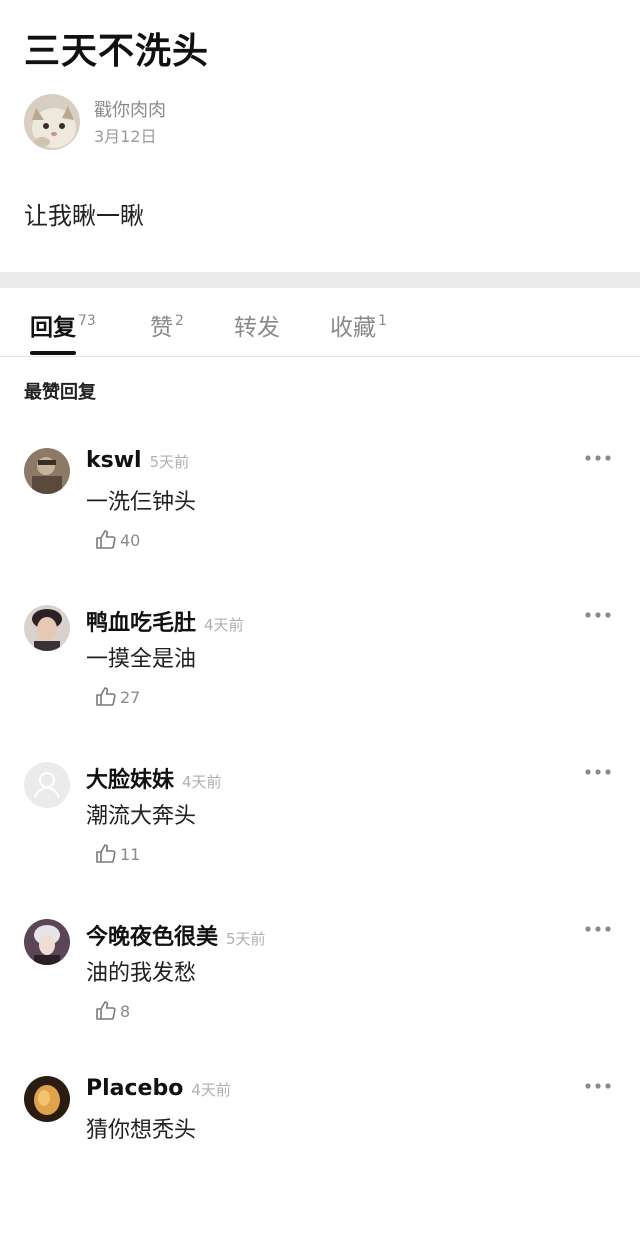 The height and width of the screenshot is (1233, 640). What do you see at coordinates (320, 322) in the screenshot?
I see `tab-bar: 回复 73 赞2 转发 收藏 1` at bounding box center [320, 322].